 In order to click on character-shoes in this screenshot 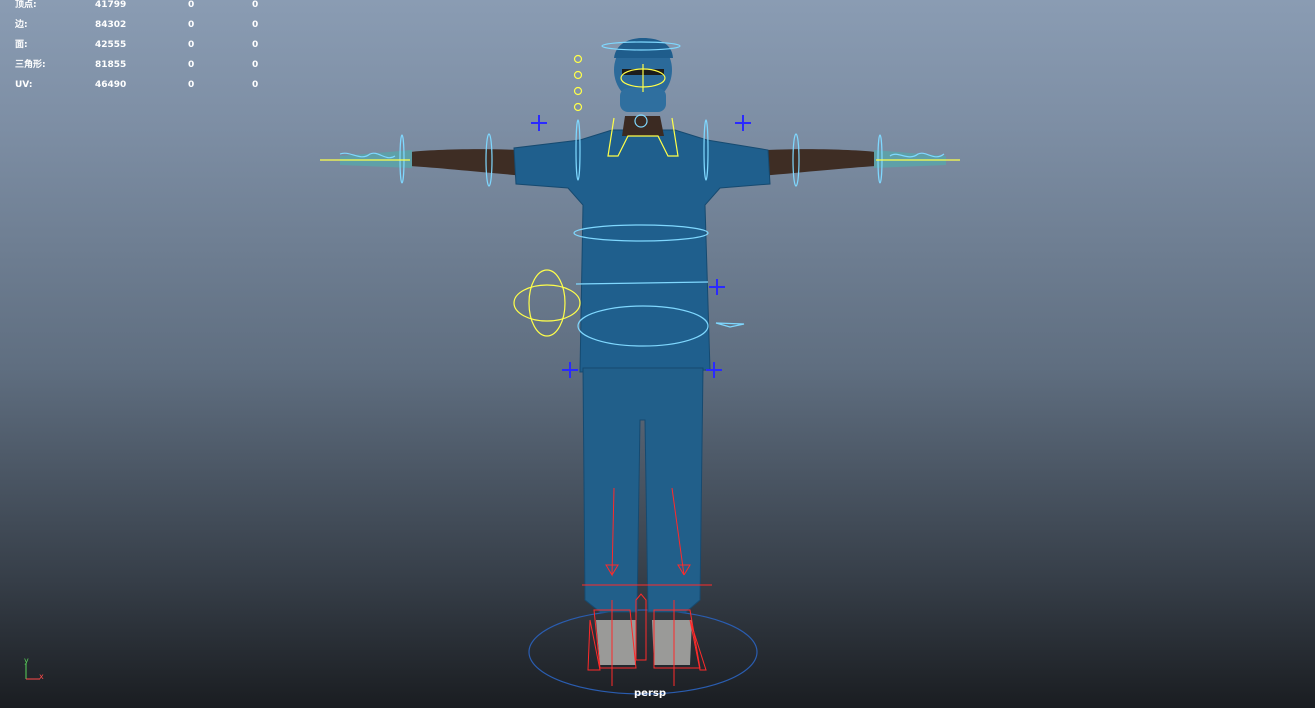, I will do `click(644, 642)`.